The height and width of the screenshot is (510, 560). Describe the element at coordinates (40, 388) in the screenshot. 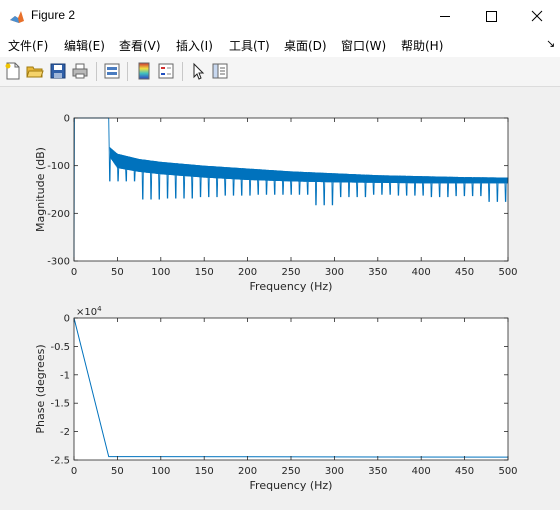

I see `y-axis-label: Phase (degrees)` at that location.